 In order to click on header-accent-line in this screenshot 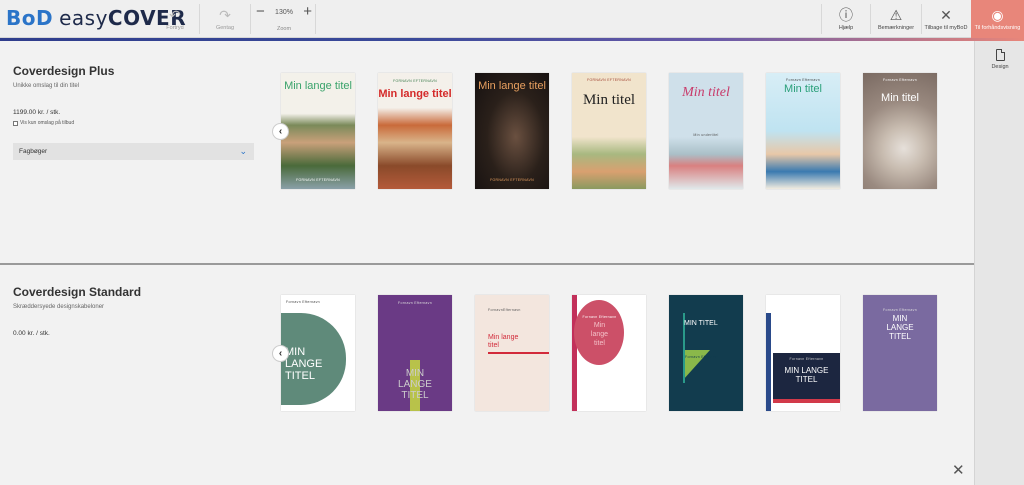, I will do `click(512, 39)`.